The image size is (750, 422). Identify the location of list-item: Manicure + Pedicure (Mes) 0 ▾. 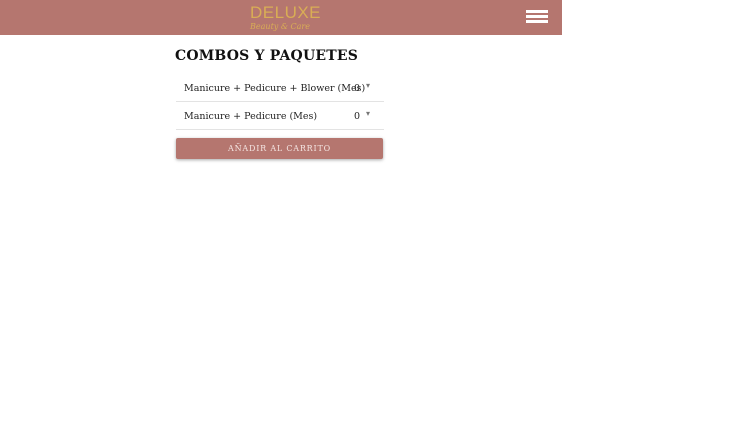
(280, 116).